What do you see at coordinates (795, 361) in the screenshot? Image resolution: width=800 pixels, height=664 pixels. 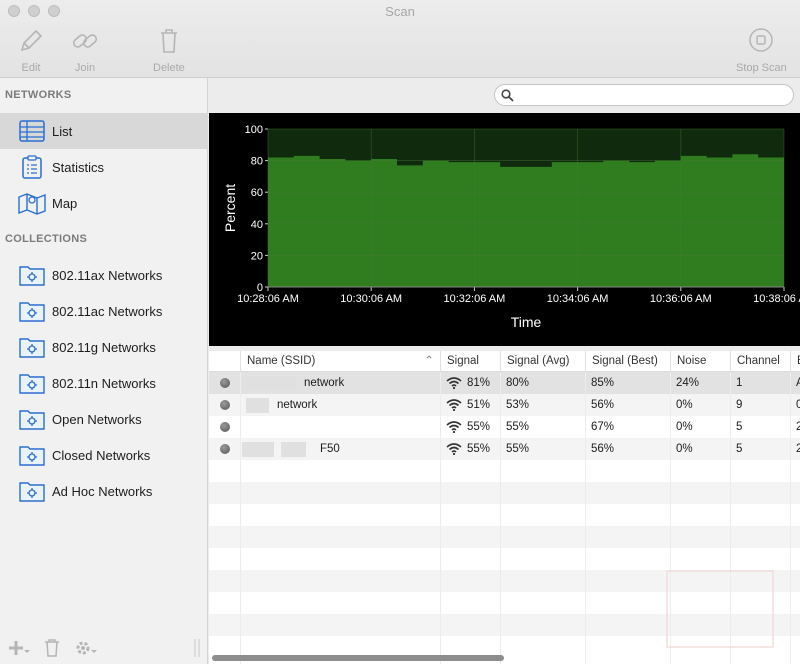 I see `column-header-band: B` at bounding box center [795, 361].